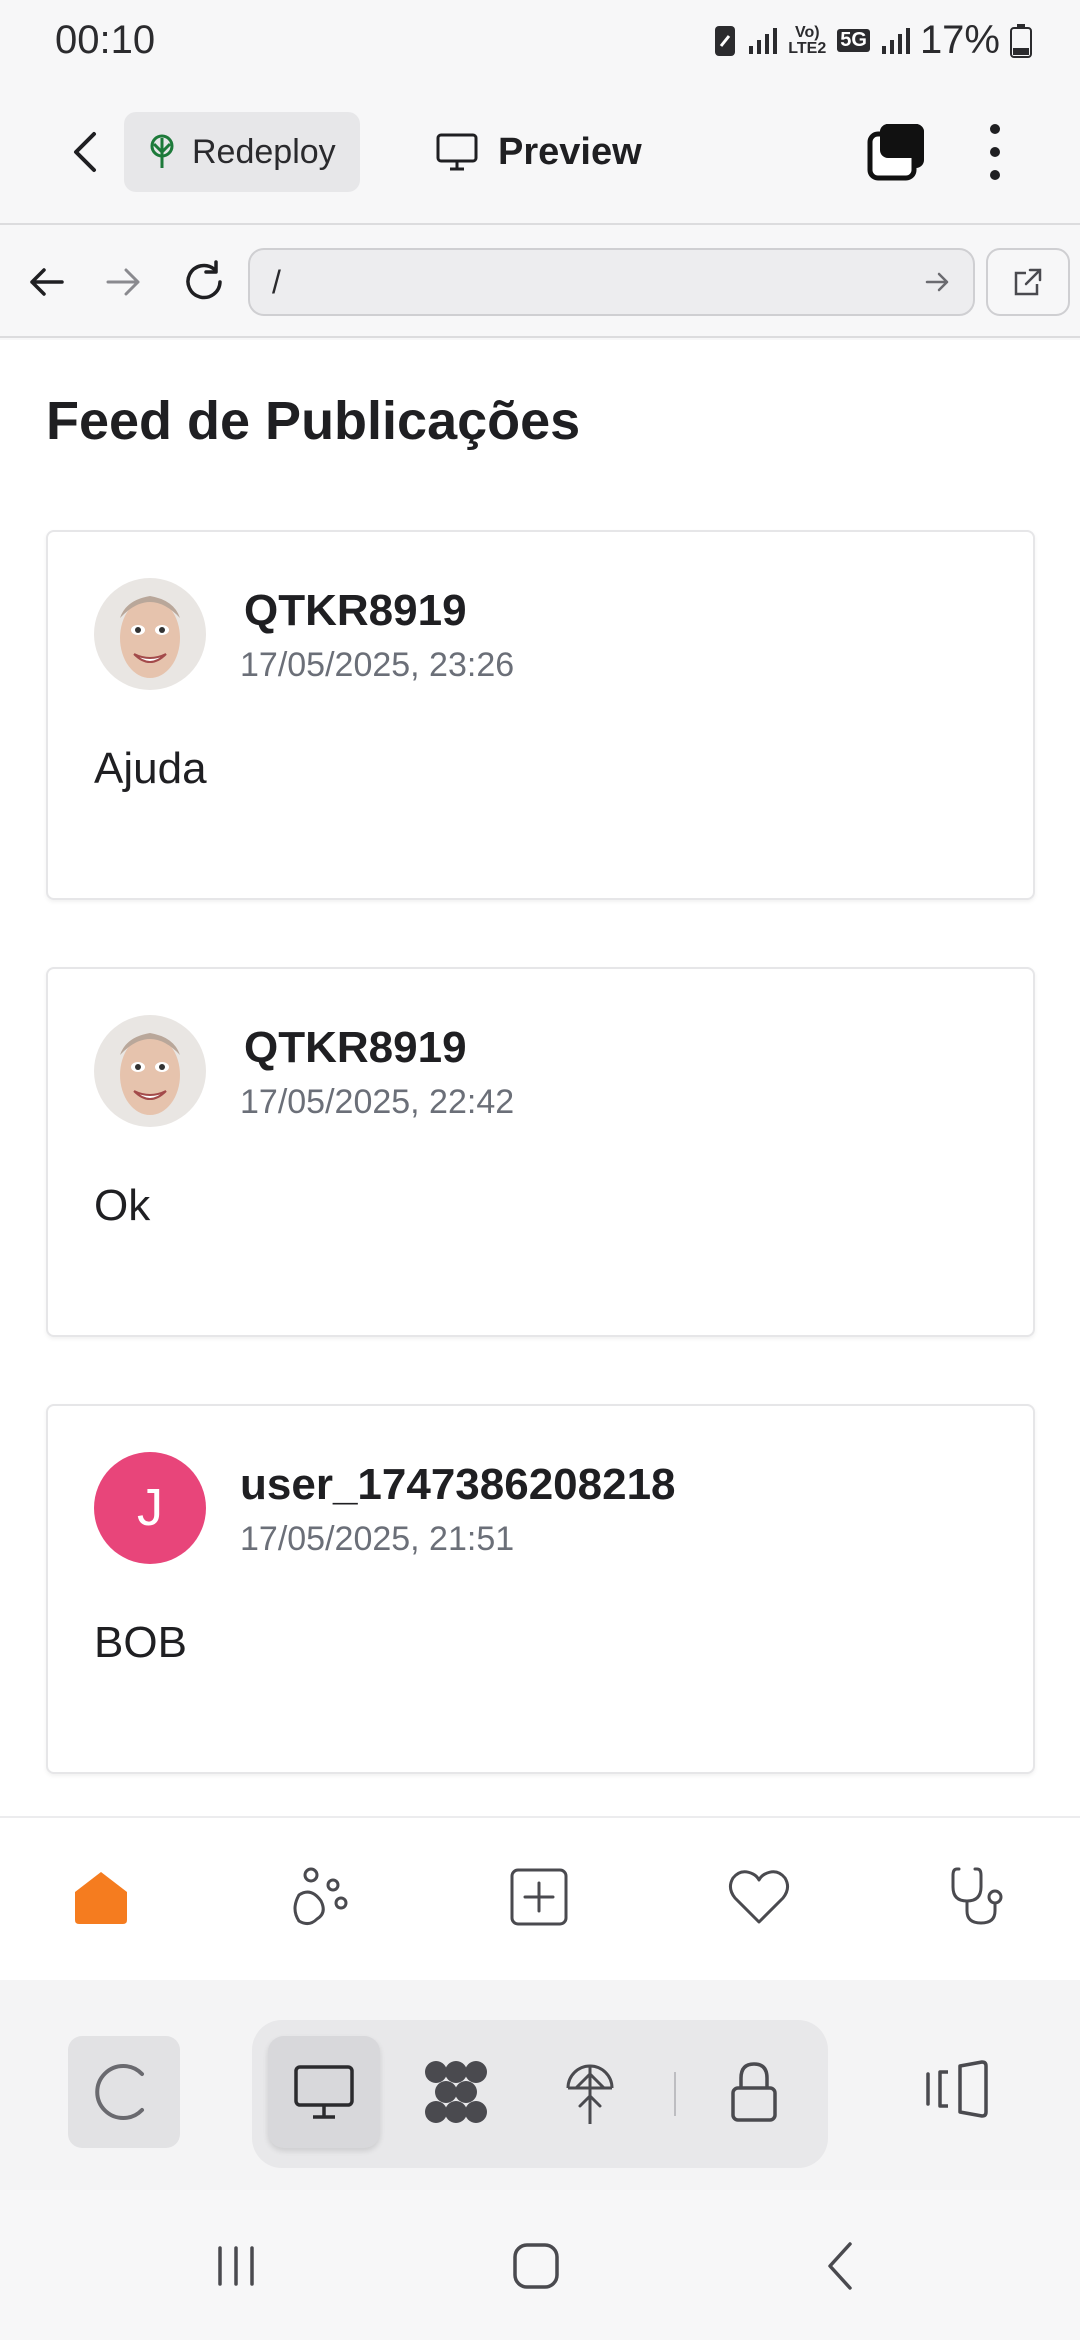 Image resolution: width=1080 pixels, height=2340 pixels. I want to click on workspace-toolbar, so click(540, 2087).